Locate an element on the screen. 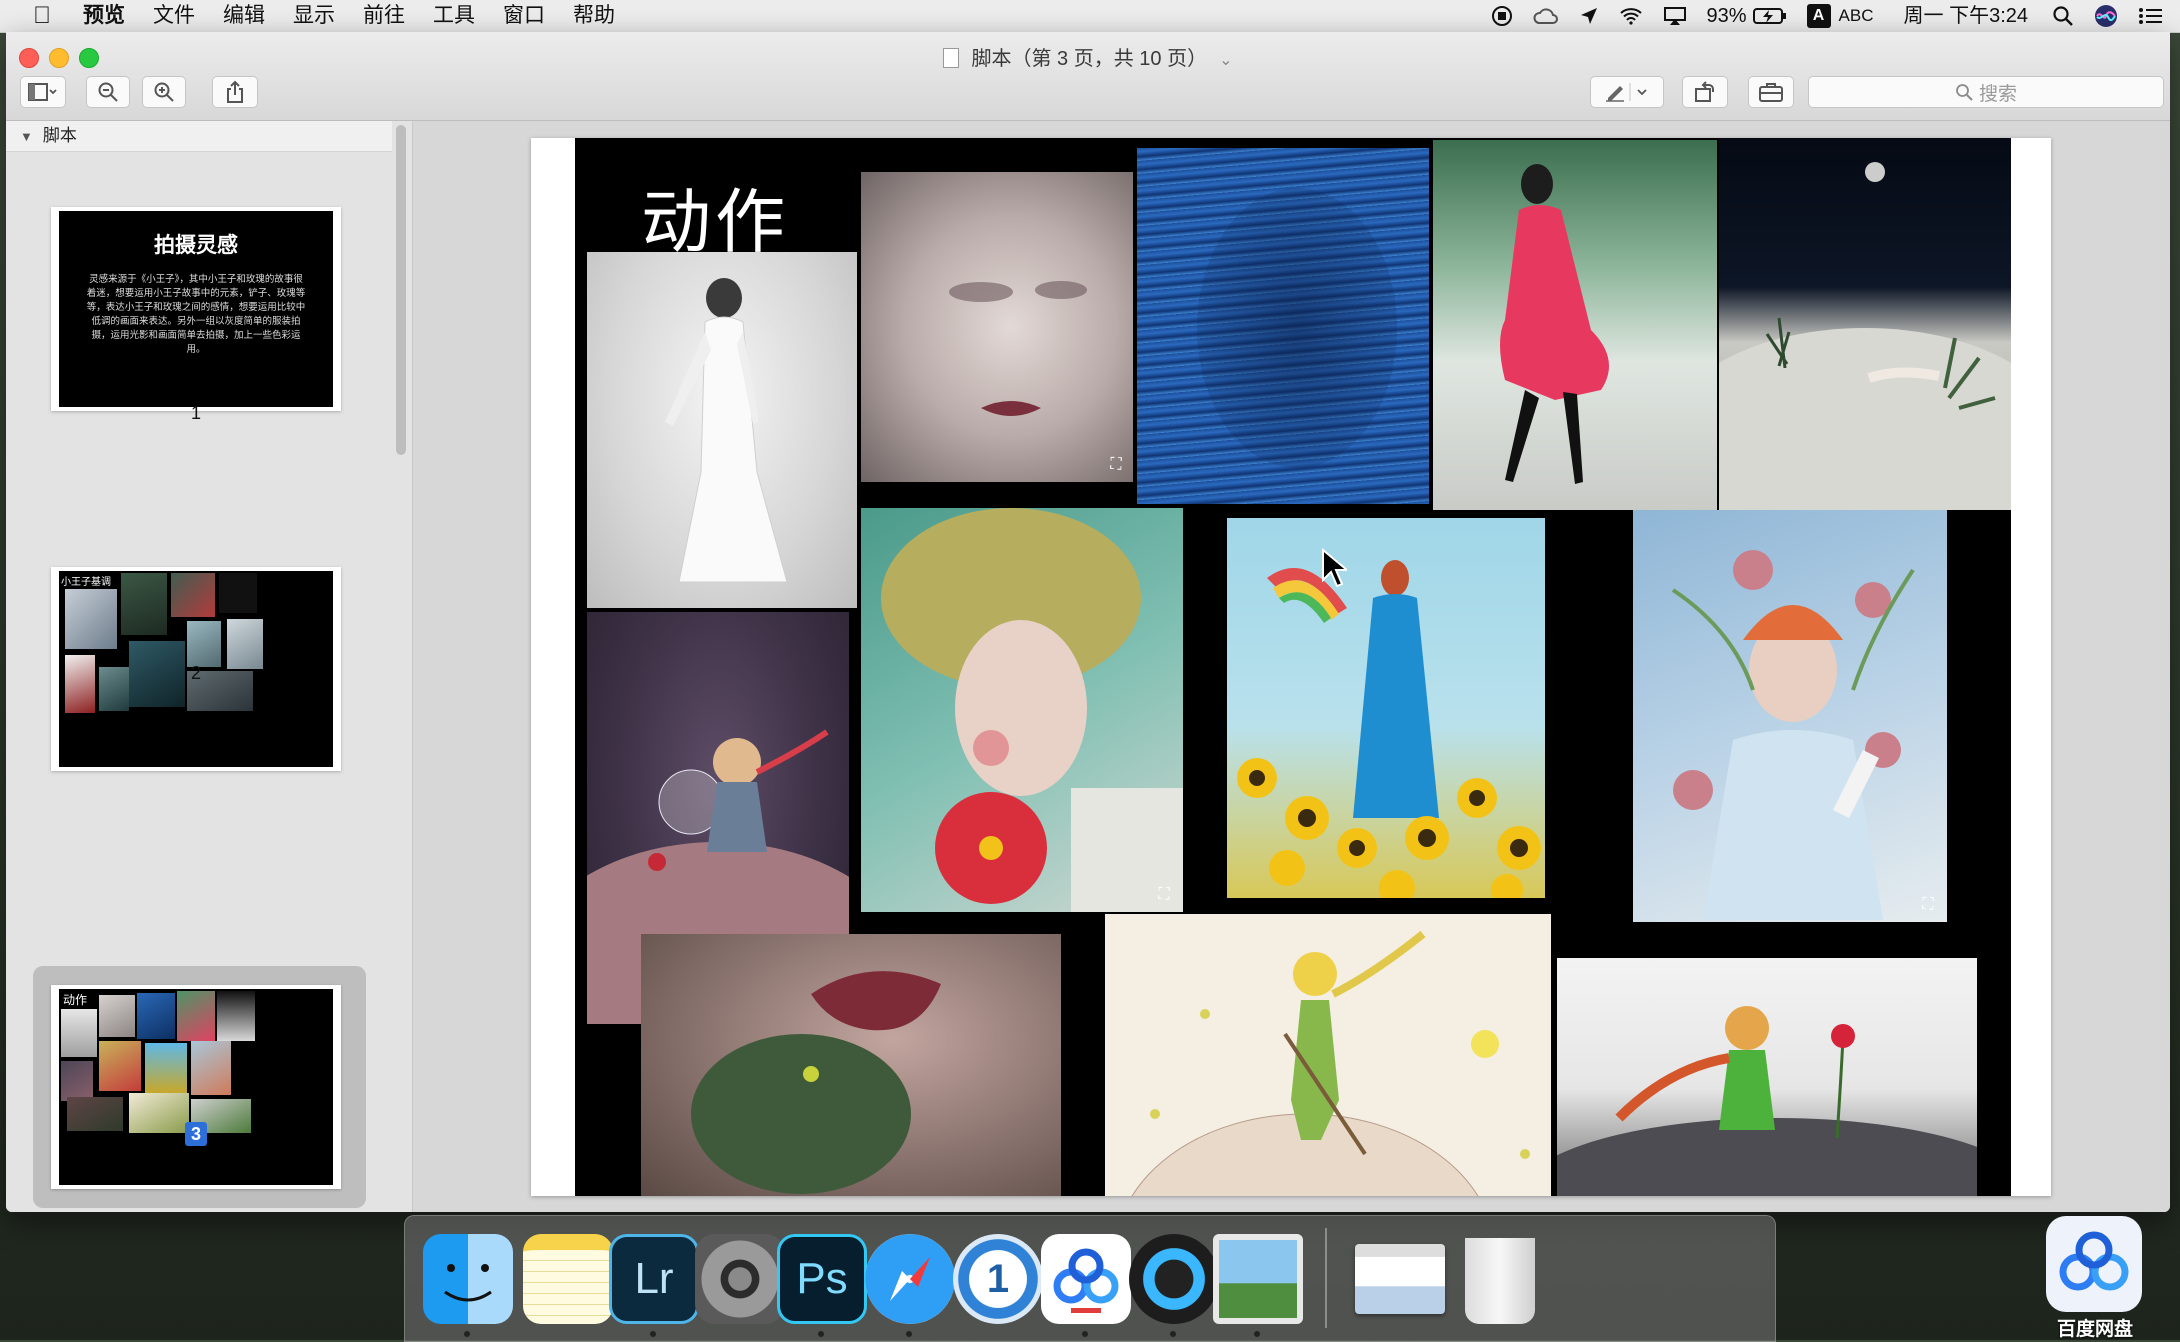 This screenshot has width=2180, height=1342. rotate-icon is located at coordinates (1704, 91).